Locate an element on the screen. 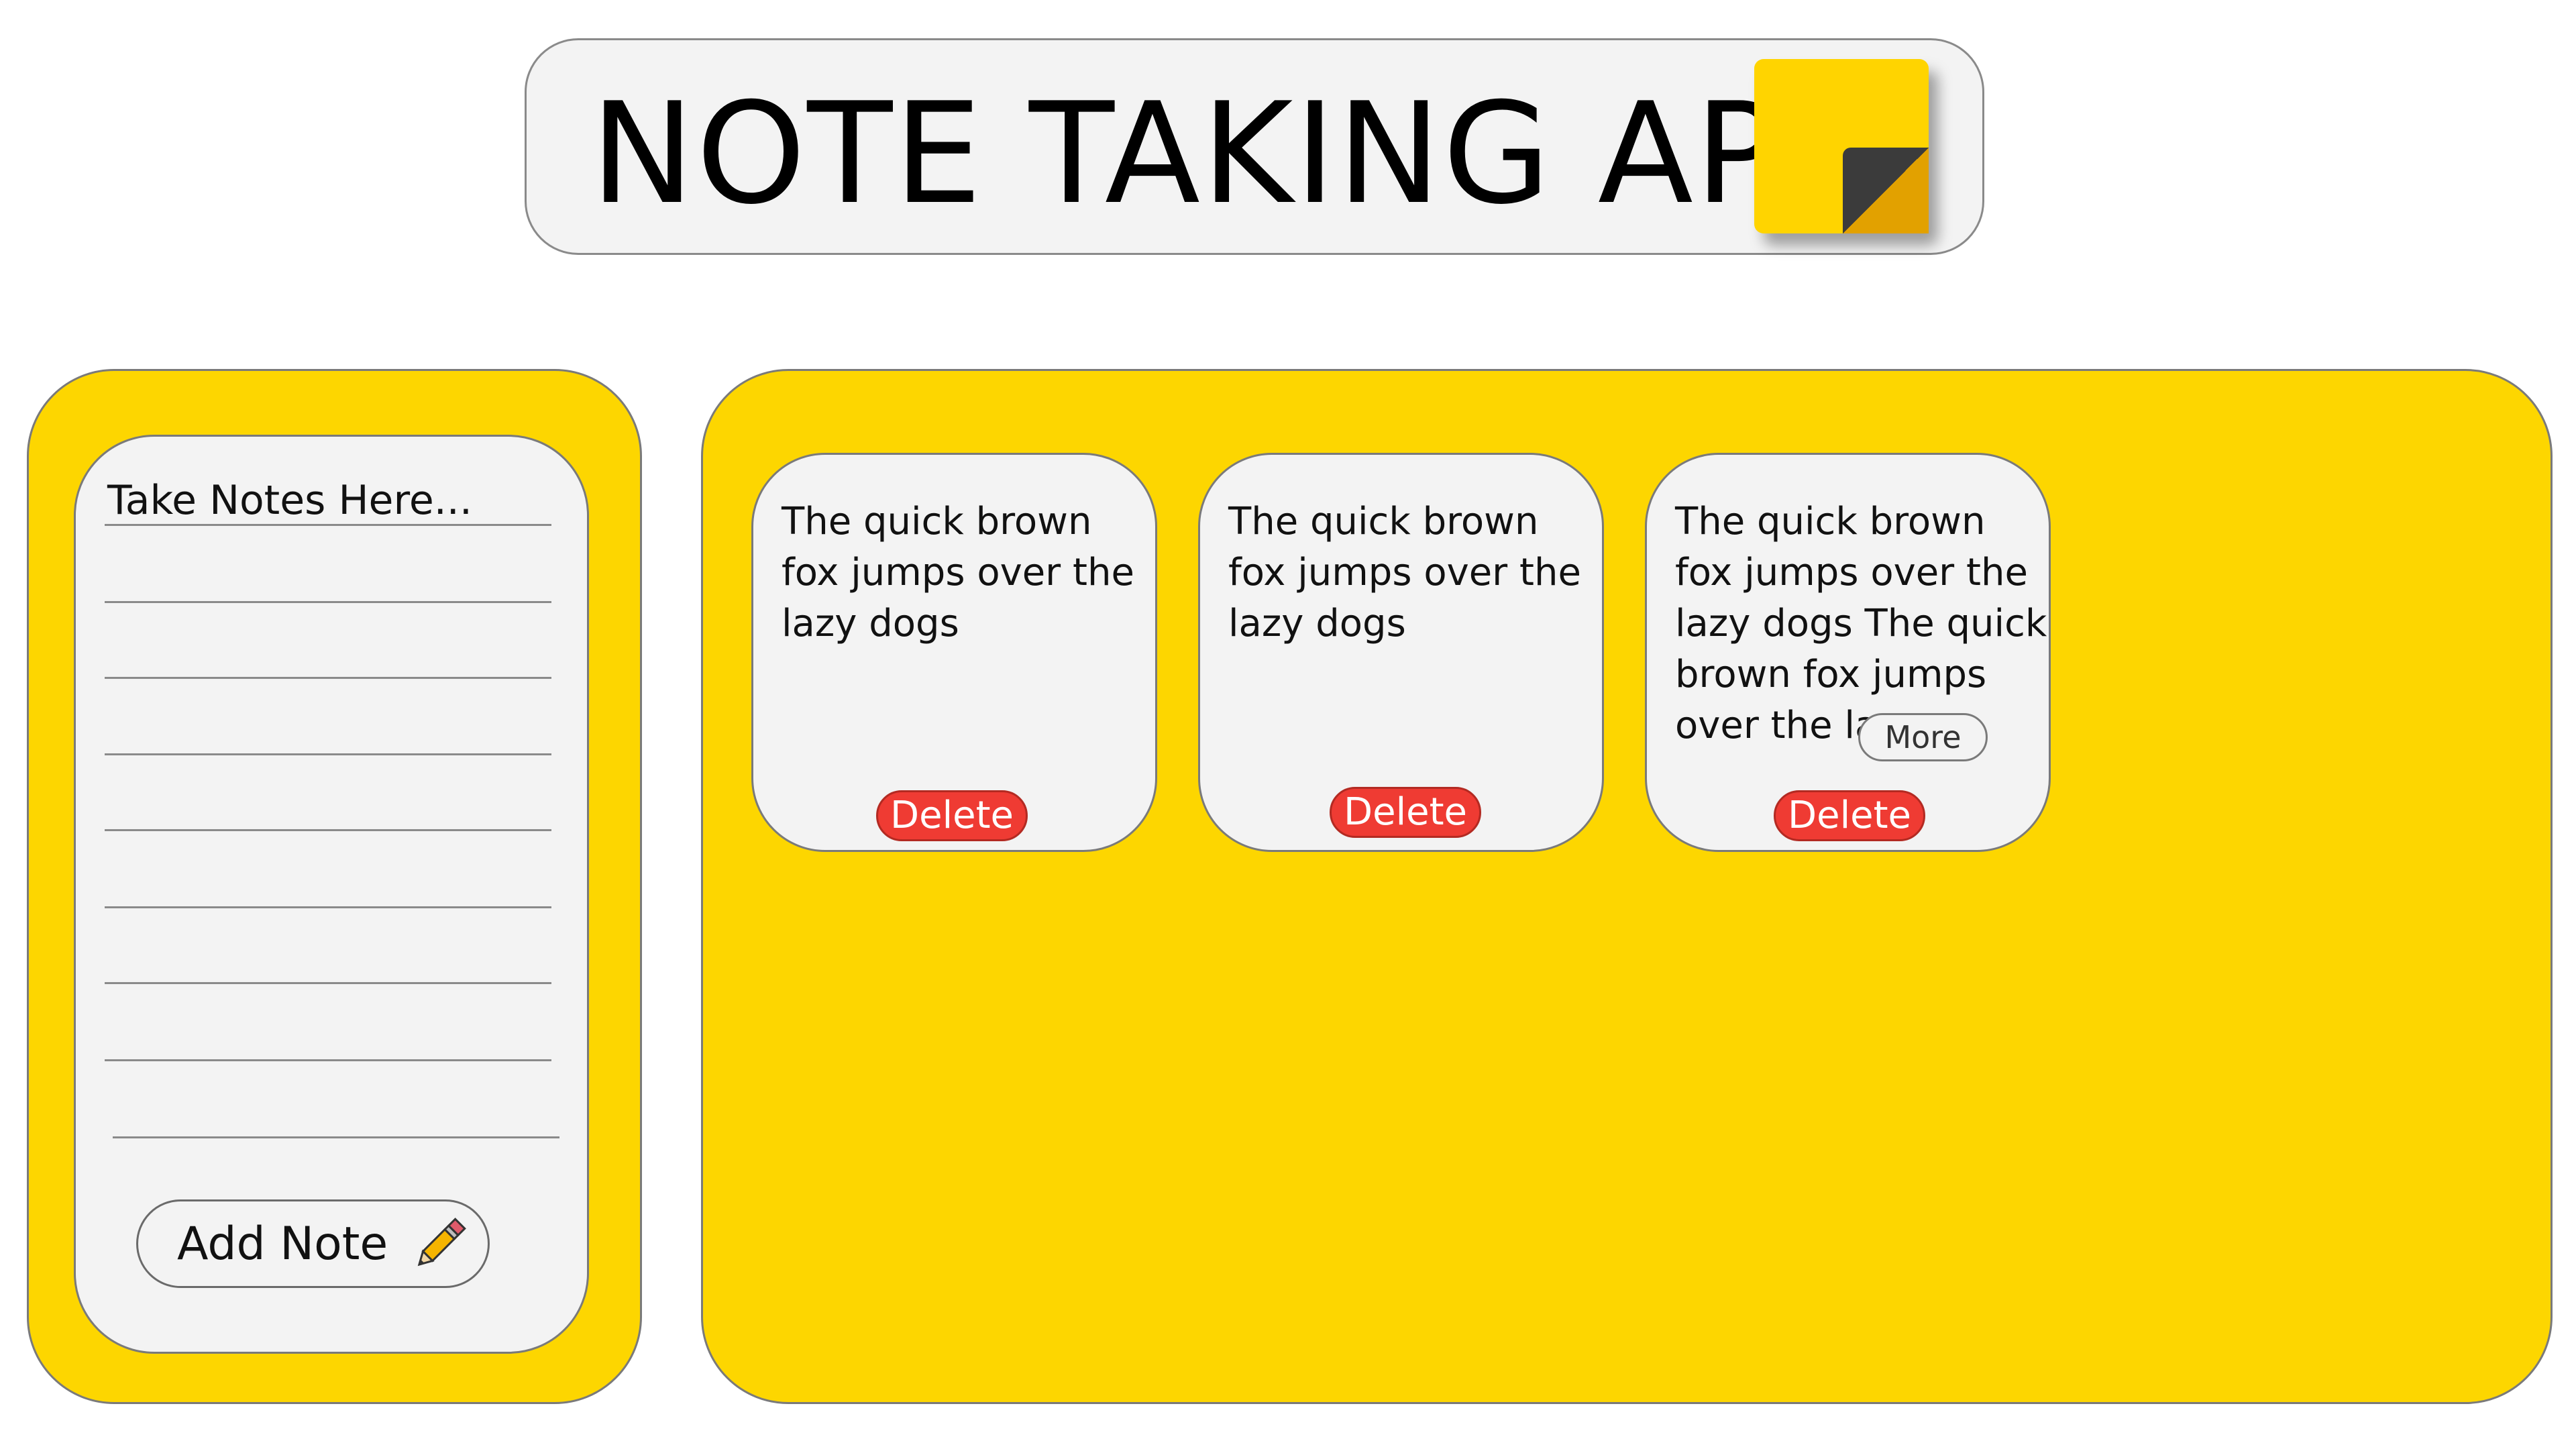 This screenshot has width=2576, height=1449. app-title: NOTE TAKING APP is located at coordinates (1228, 154).